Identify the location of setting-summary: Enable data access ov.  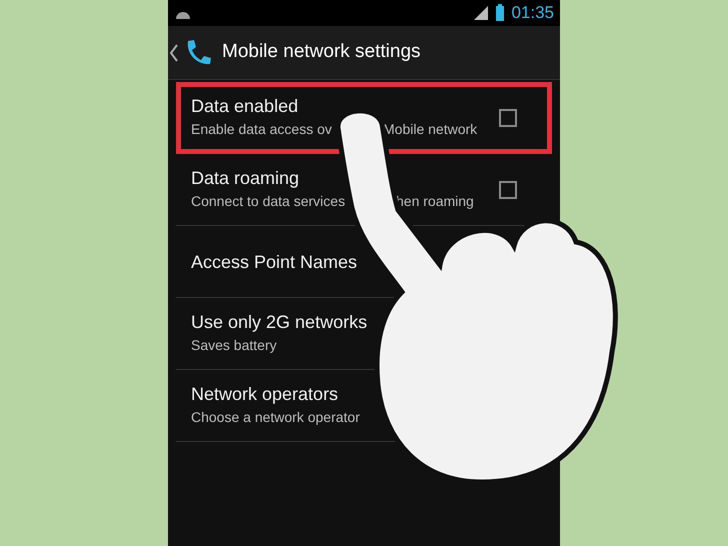
(261, 129).